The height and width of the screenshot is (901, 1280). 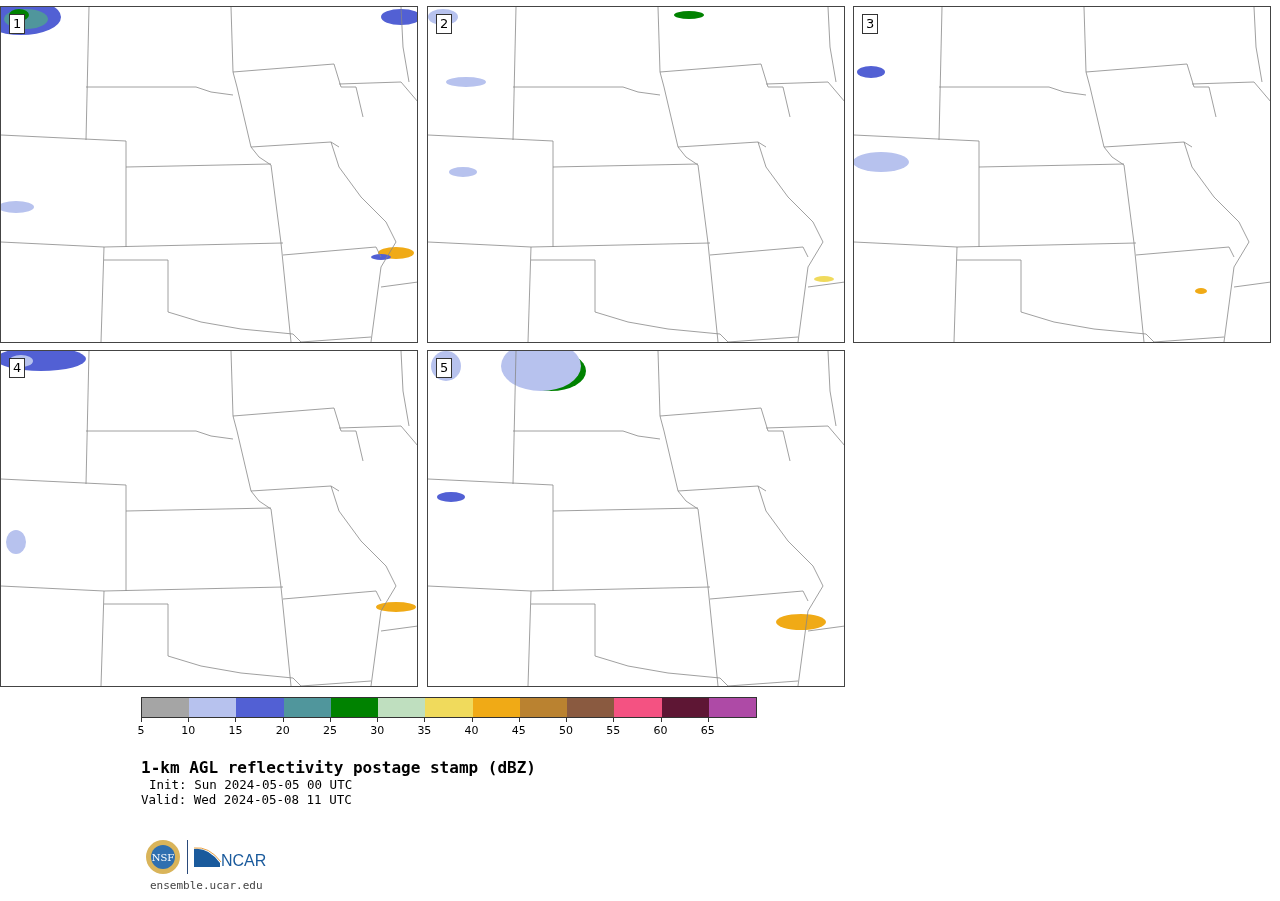 I want to click on site-url: ensemble.ucar.edu, so click(x=207, y=885).